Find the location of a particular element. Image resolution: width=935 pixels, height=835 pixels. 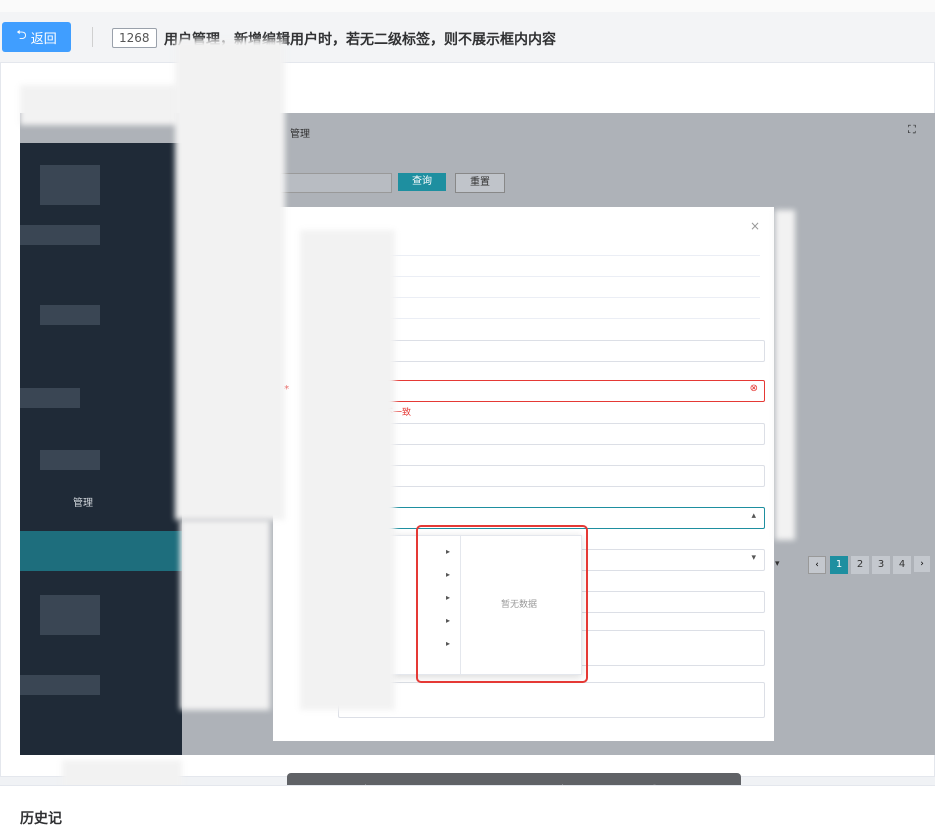

history-heading: 历史记 is located at coordinates (41, 819).